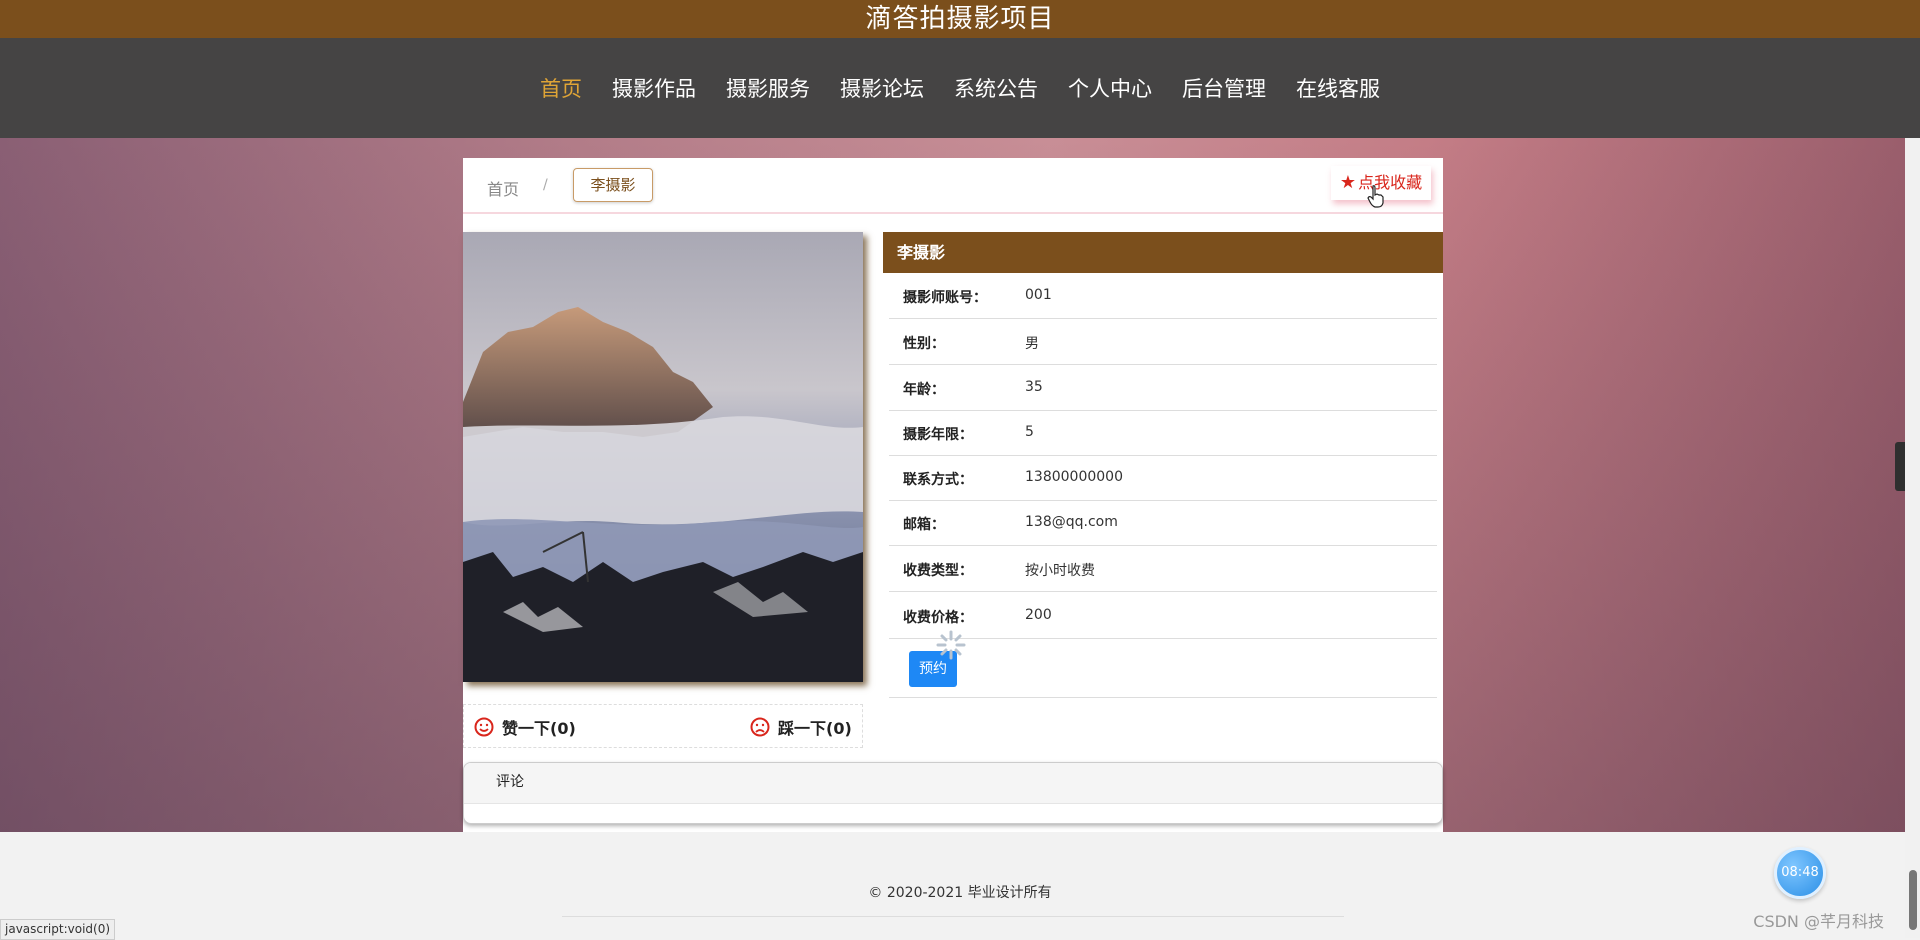 This screenshot has width=1920, height=940. What do you see at coordinates (945, 298) in the screenshot?
I see `info-label: 摄影师账号：` at bounding box center [945, 298].